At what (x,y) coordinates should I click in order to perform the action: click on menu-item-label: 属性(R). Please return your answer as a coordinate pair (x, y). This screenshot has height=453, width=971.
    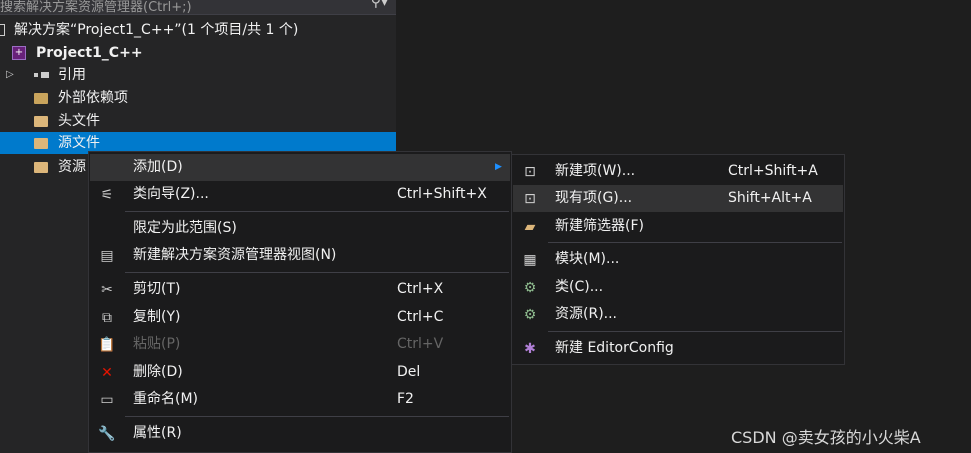
    Looking at the image, I should click on (157, 433).